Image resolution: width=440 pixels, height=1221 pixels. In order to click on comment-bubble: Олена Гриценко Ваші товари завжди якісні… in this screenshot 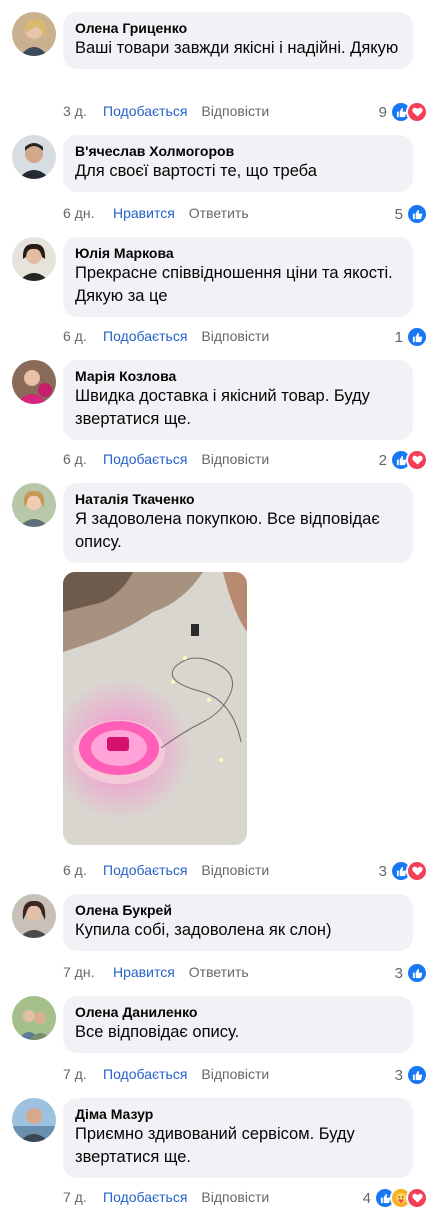, I will do `click(238, 40)`.